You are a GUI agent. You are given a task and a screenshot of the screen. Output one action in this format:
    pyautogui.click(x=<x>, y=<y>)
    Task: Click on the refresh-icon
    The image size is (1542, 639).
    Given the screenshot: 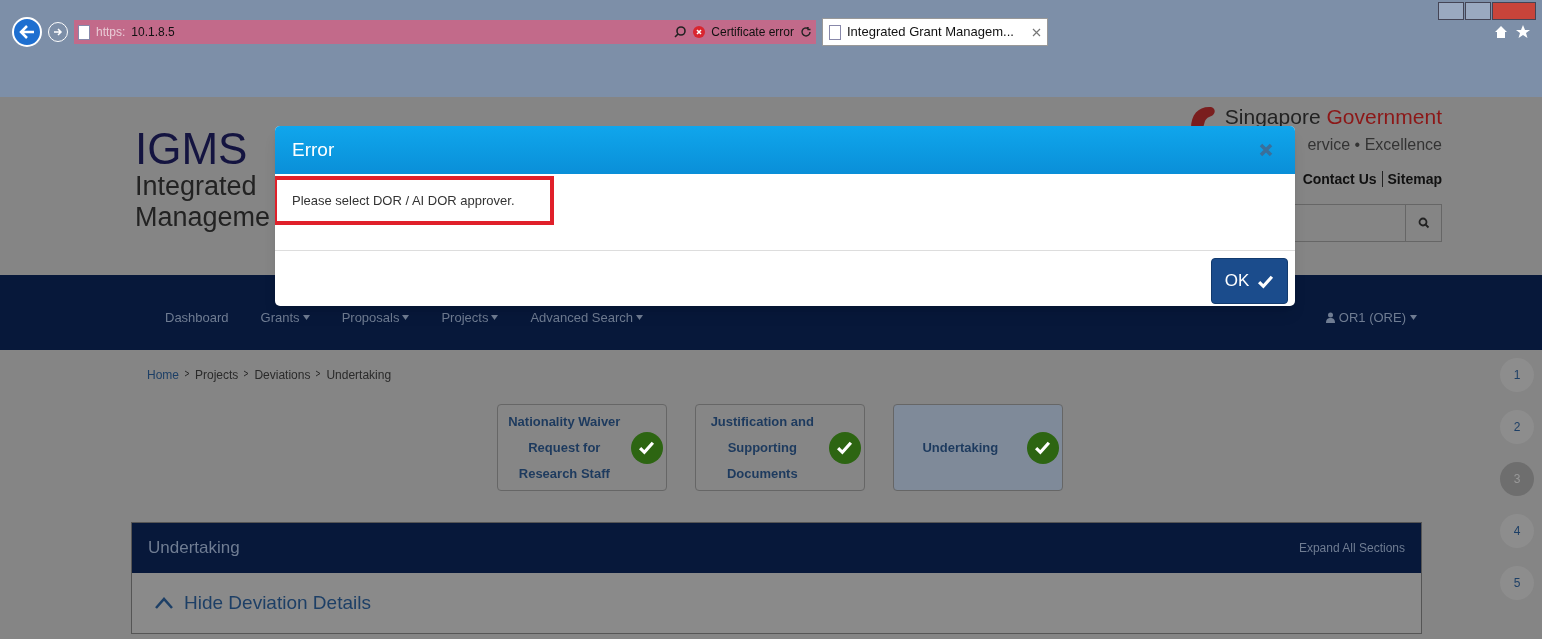 What is the action you would take?
    pyautogui.click(x=806, y=32)
    